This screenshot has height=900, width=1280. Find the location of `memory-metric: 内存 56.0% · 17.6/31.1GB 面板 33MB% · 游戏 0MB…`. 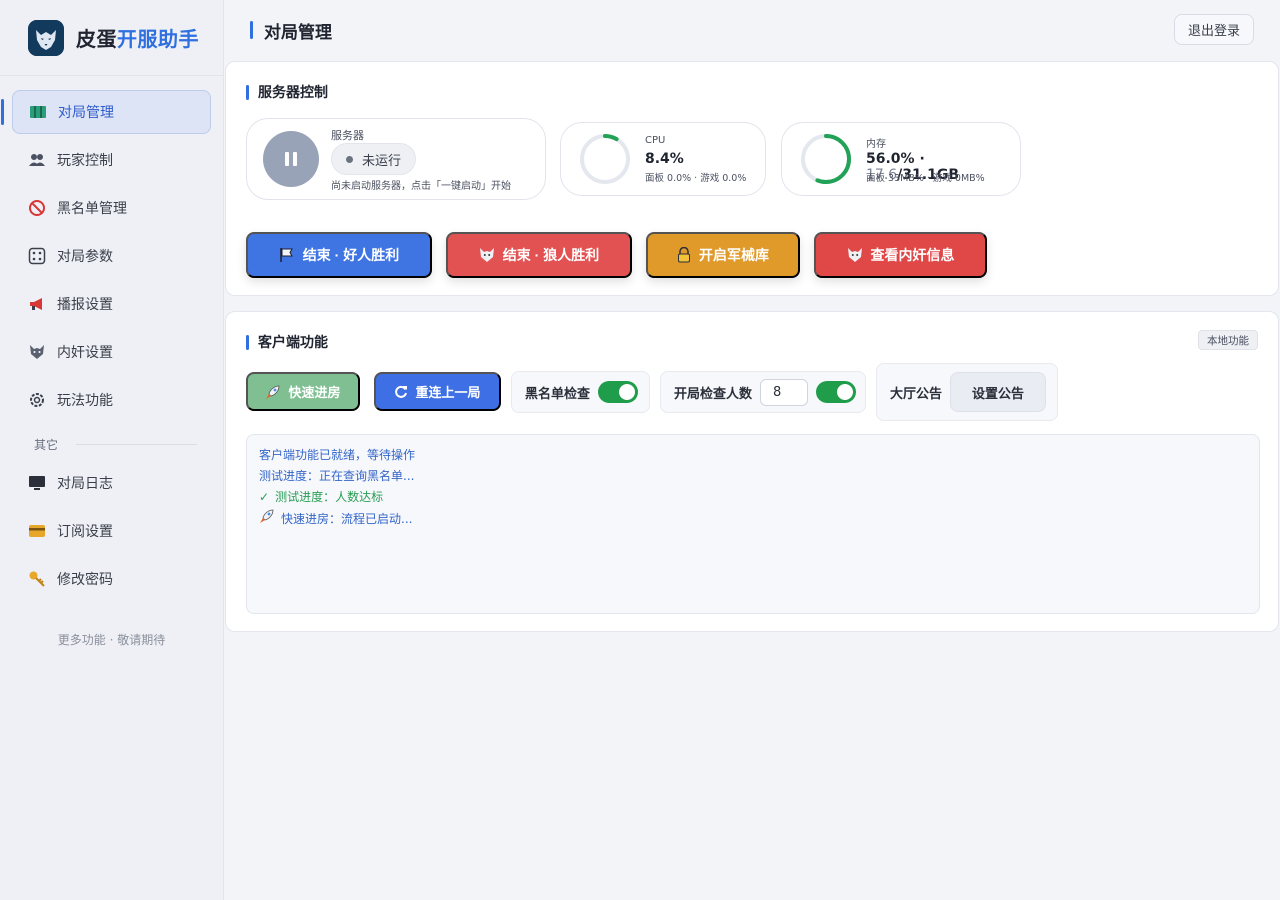

memory-metric: 内存 56.0% · 17.6/31.1GB 面板 33MB% · 游戏 0MB… is located at coordinates (901, 159).